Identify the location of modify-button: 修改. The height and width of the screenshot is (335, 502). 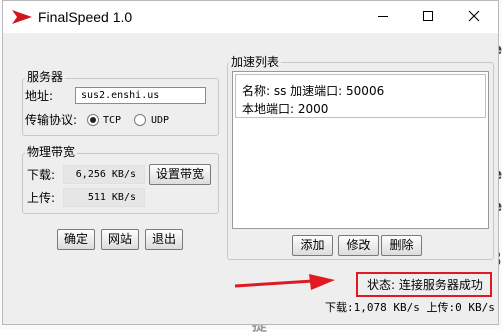
(358, 245).